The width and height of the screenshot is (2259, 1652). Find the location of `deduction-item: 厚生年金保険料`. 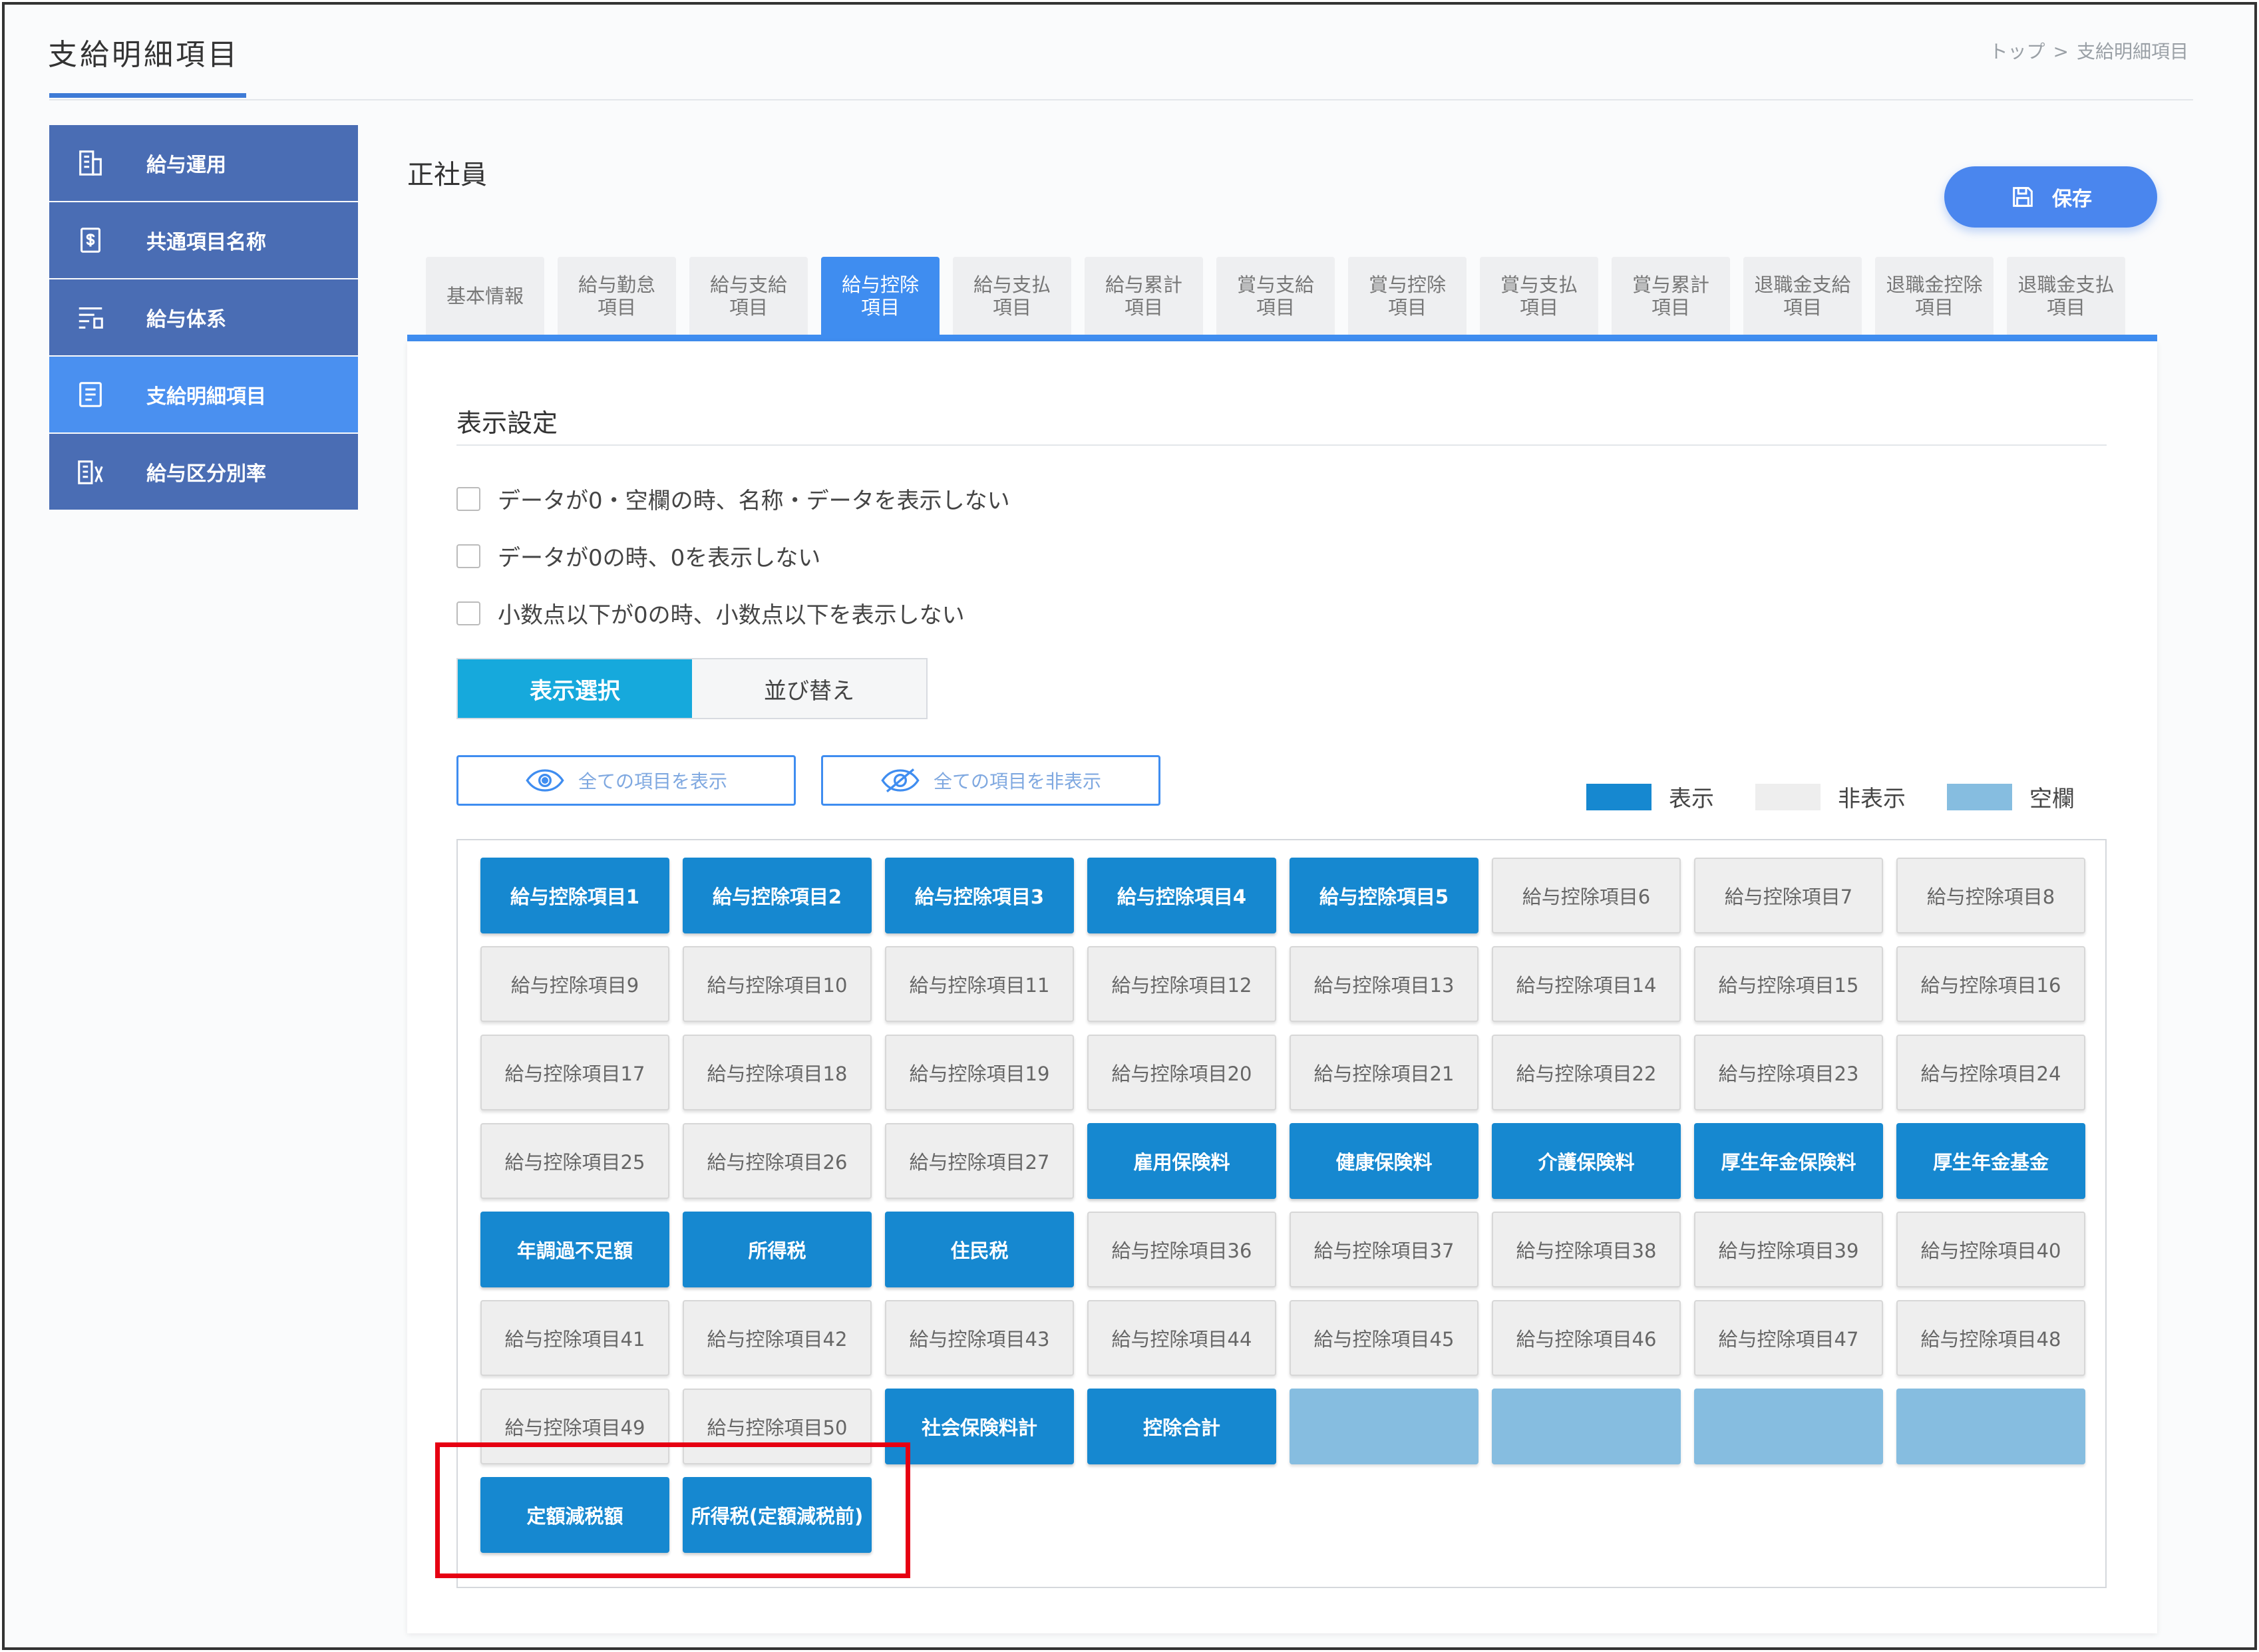

deduction-item: 厚生年金保険料 is located at coordinates (1788, 1161).